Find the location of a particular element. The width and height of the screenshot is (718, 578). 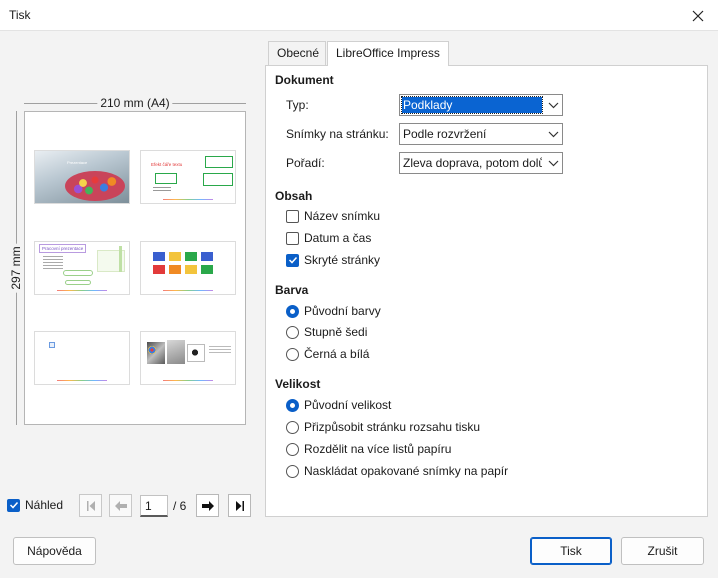

slides-per-page-value: Podle rozvržení is located at coordinates (445, 134).